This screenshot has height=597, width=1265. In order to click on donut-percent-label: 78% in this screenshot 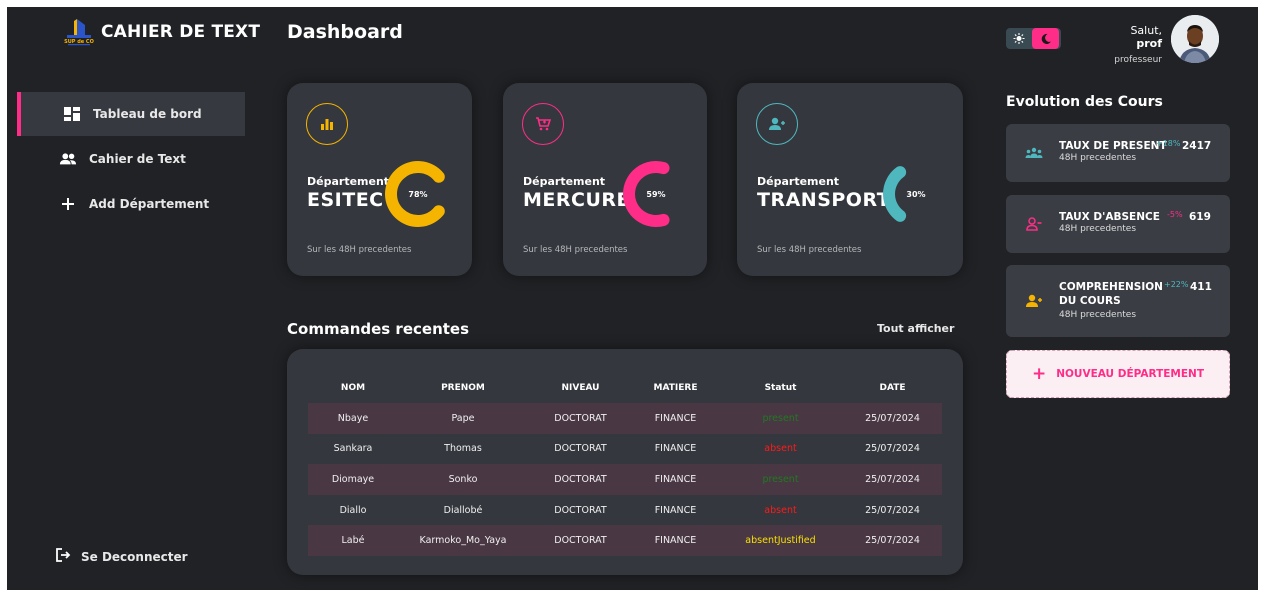, I will do `click(417, 194)`.